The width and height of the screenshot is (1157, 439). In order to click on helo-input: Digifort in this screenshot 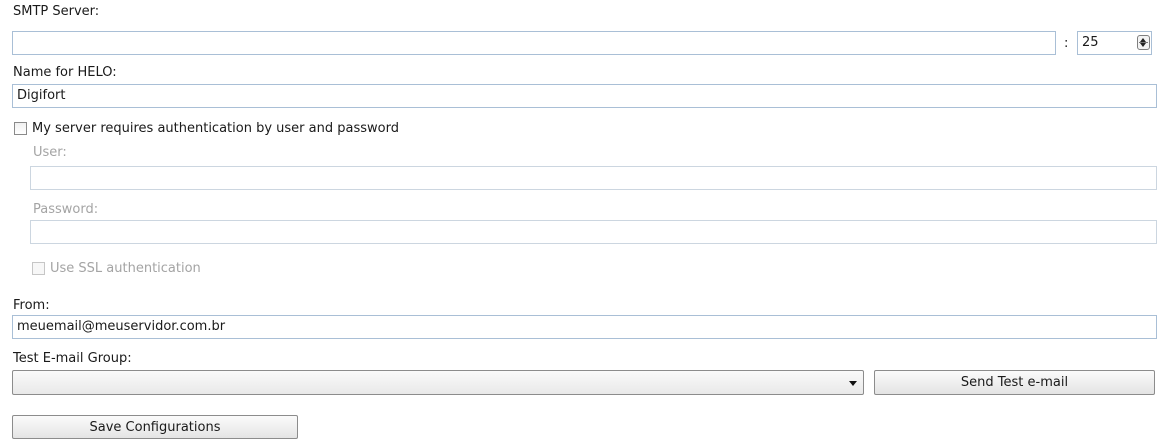, I will do `click(584, 96)`.